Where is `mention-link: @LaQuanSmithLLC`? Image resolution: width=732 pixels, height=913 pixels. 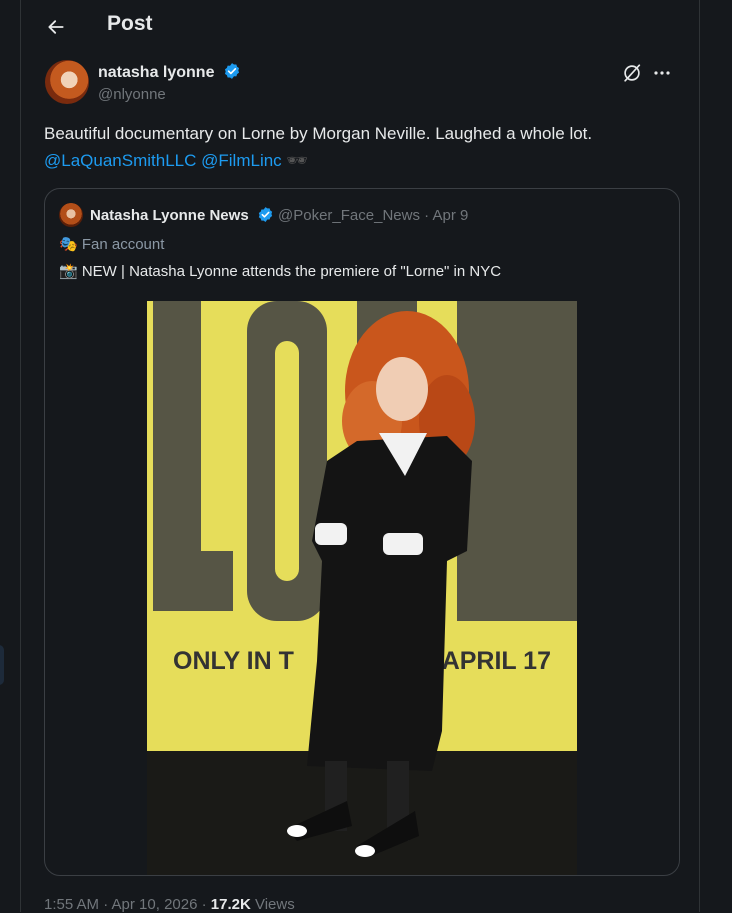
mention-link: @LaQuanSmithLLC is located at coordinates (120, 160).